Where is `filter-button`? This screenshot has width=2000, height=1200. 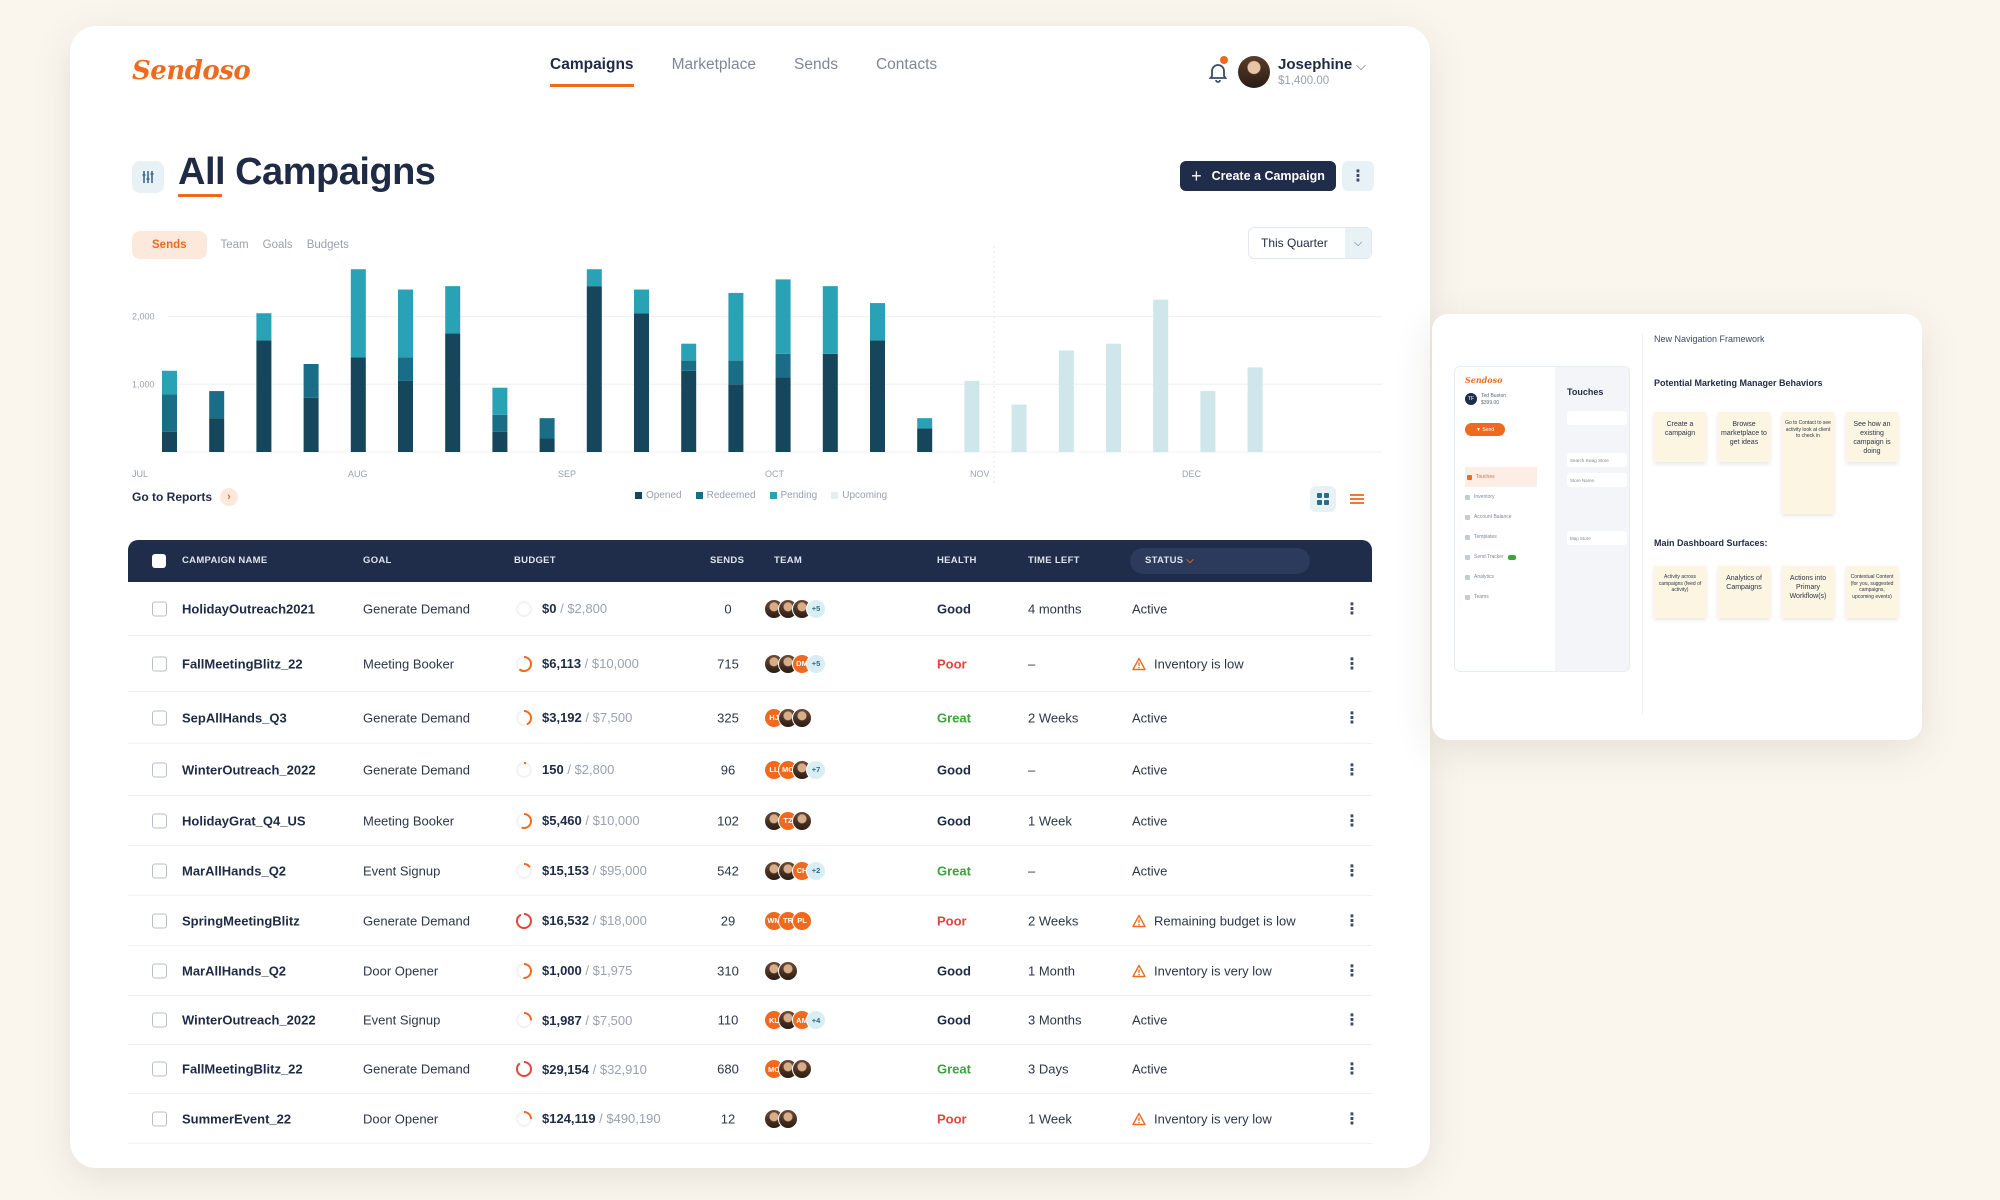
filter-button is located at coordinates (148, 177).